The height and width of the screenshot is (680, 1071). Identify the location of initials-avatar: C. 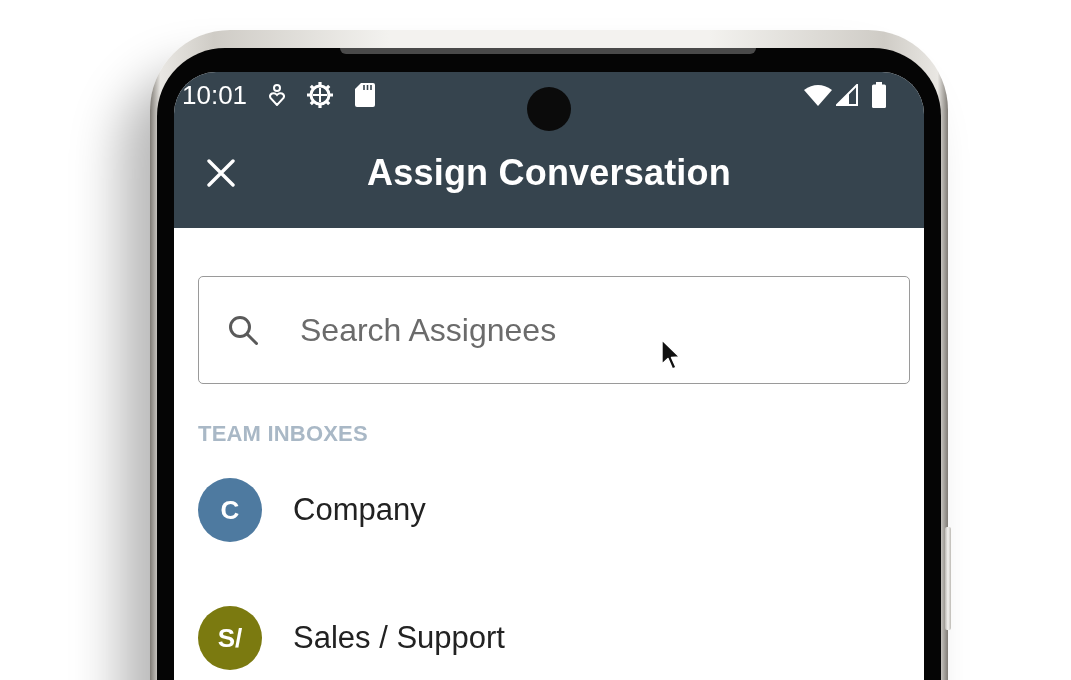
(230, 510).